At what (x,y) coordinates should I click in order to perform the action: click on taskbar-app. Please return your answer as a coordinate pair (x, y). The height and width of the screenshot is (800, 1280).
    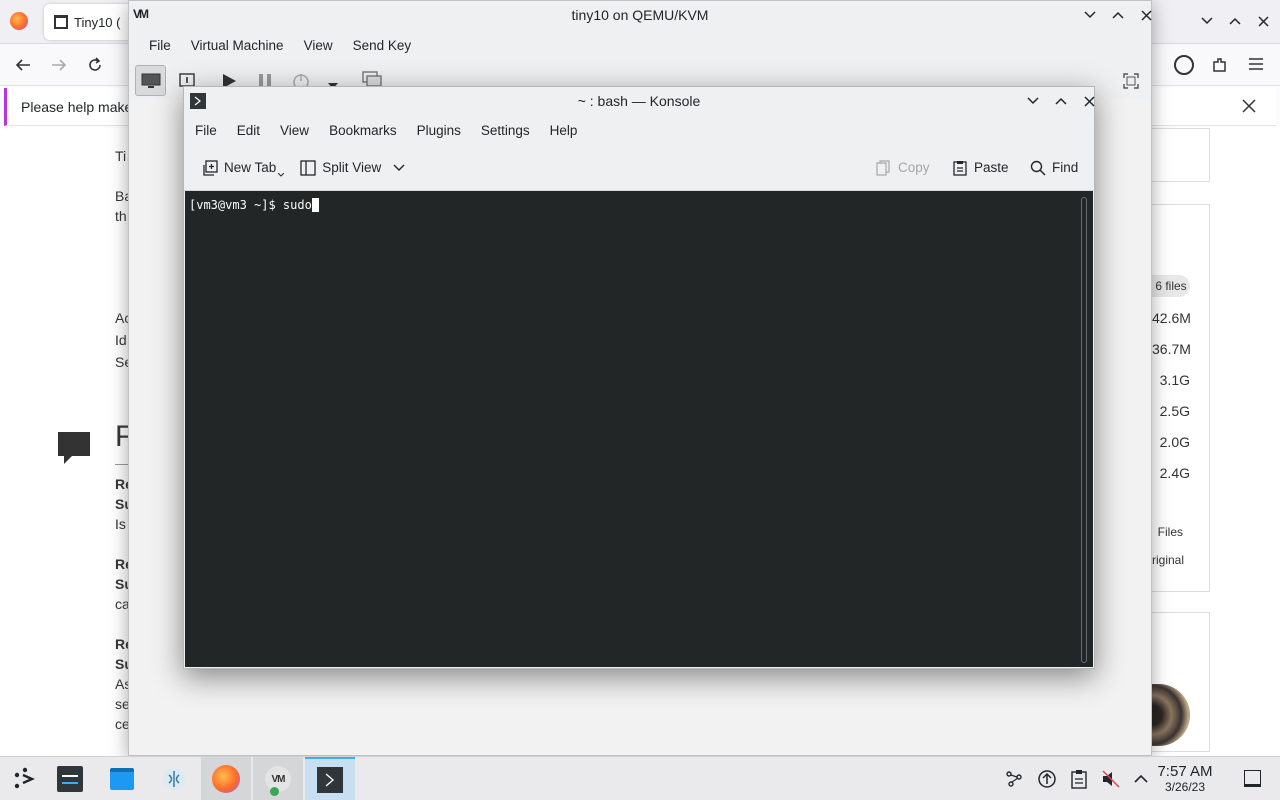
    Looking at the image, I should click on (174, 778).